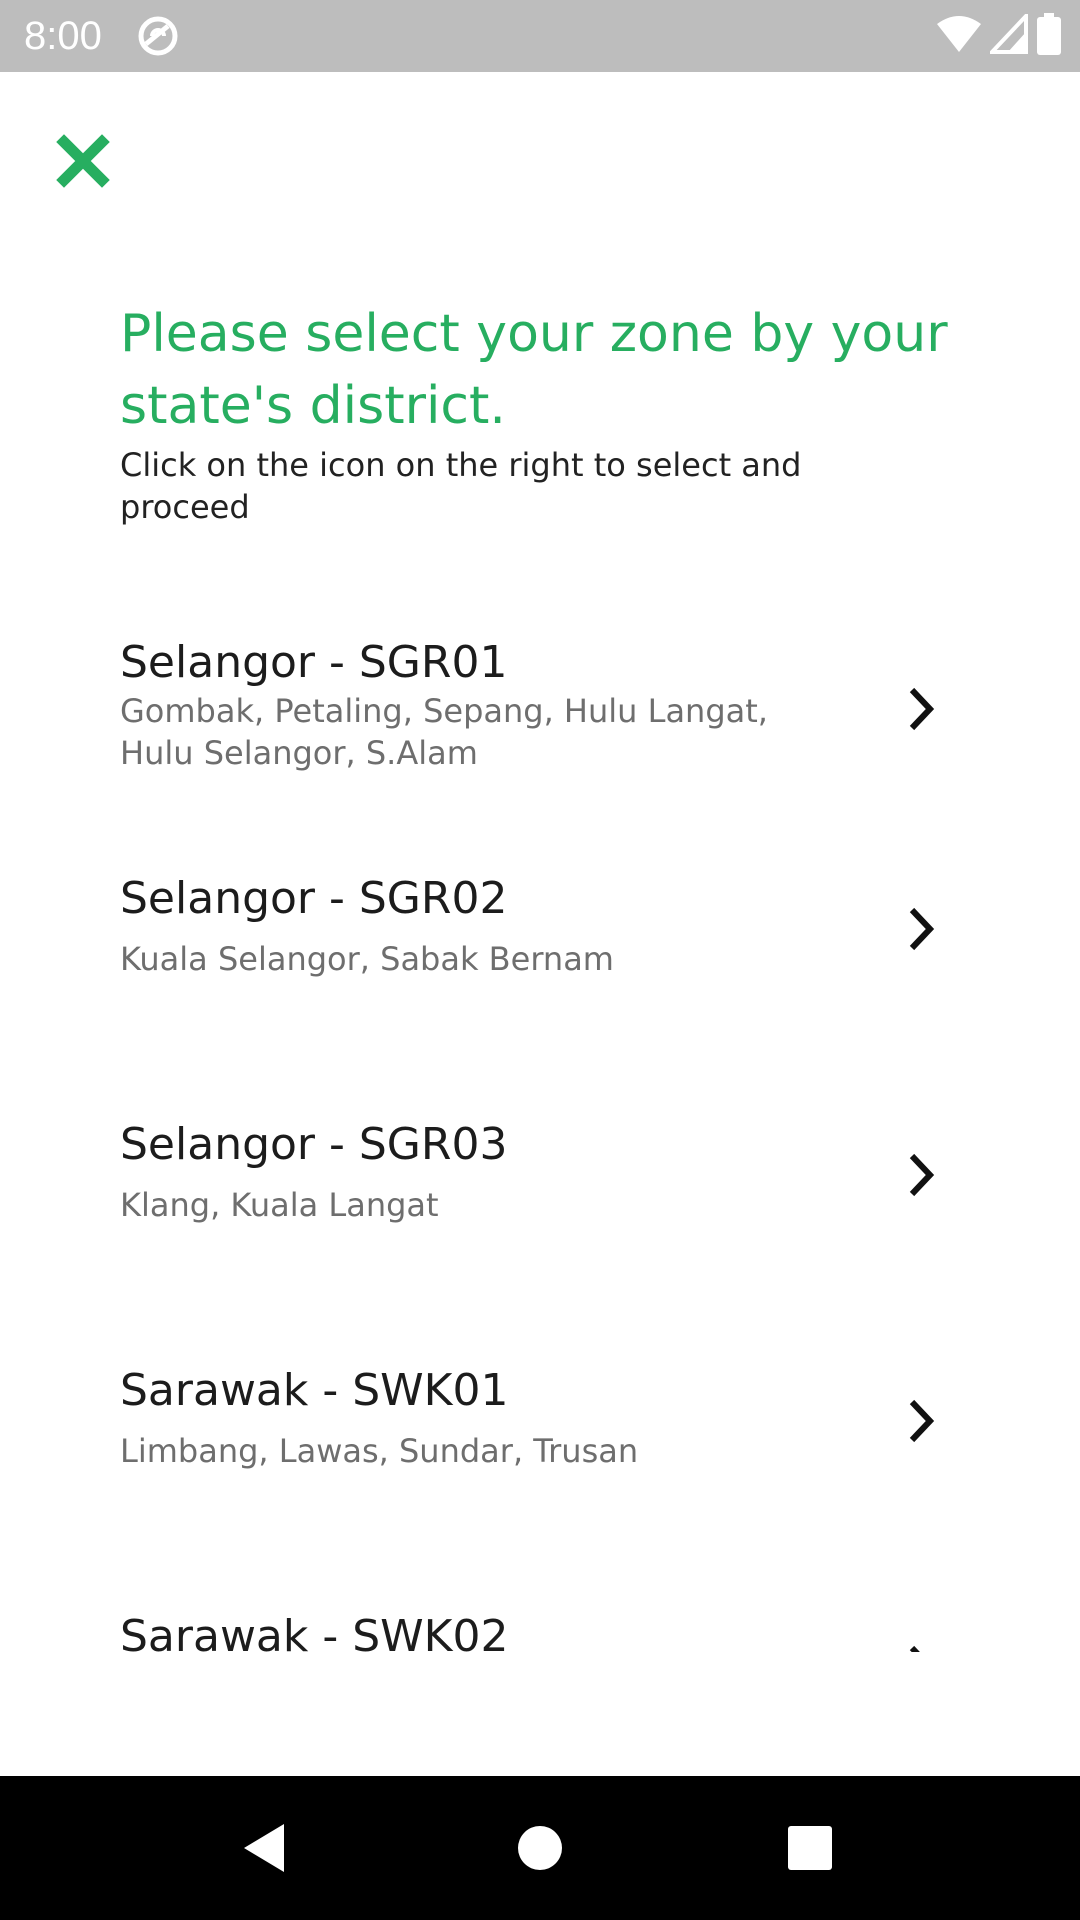 This screenshot has height=1920, width=1080. I want to click on home-circle-icon, so click(540, 1848).